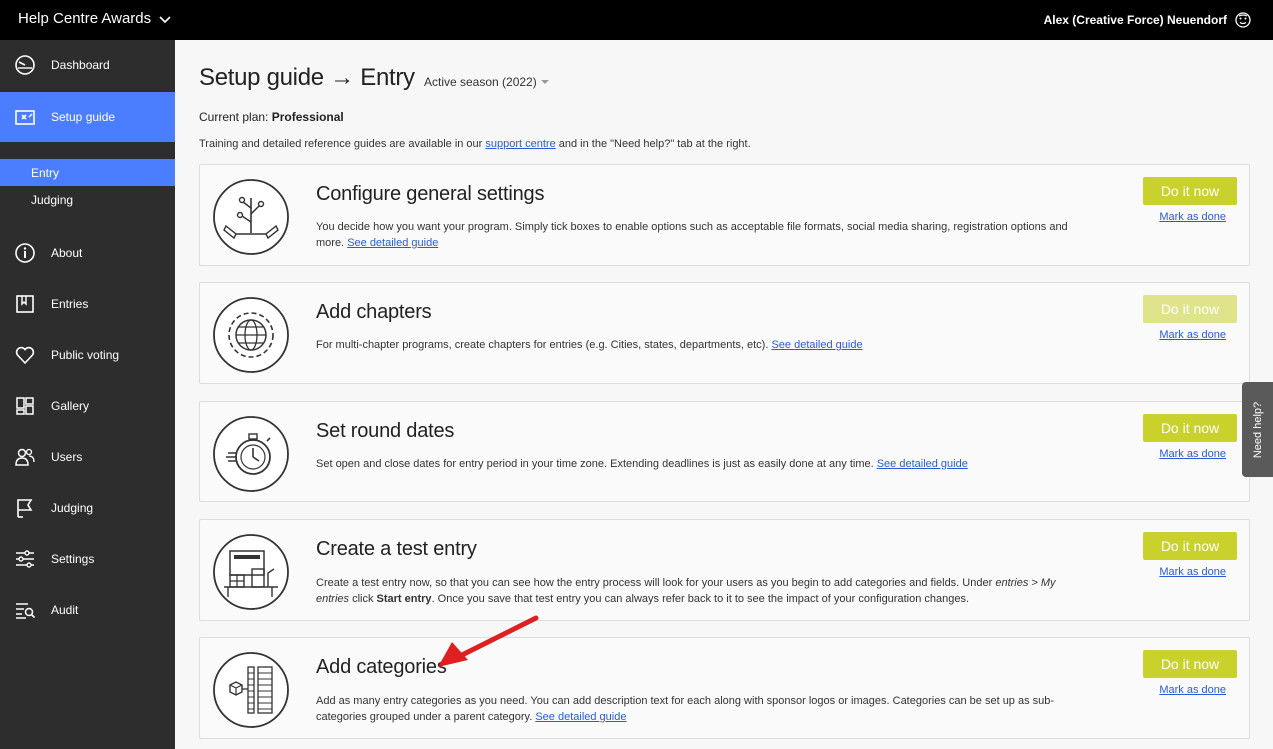 The image size is (1273, 749). What do you see at coordinates (25, 355) in the screenshot?
I see `heart-icon` at bounding box center [25, 355].